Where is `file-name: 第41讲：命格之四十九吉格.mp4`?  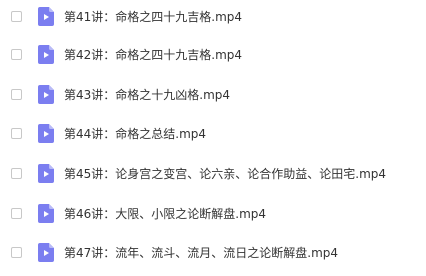 file-name: 第41讲：命格之四十九吉格.mp4 is located at coordinates (153, 16).